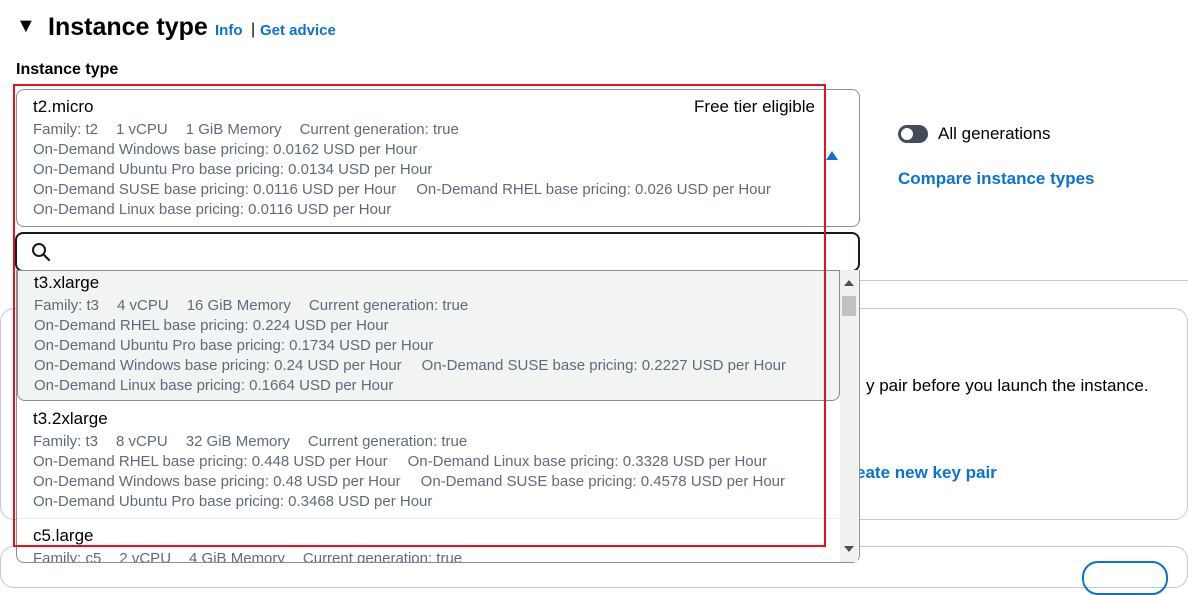 Image resolution: width=1188 pixels, height=595 pixels. What do you see at coordinates (1007, 385) in the screenshot?
I see `key-pair-description: y pair before you launch the instance.` at bounding box center [1007, 385].